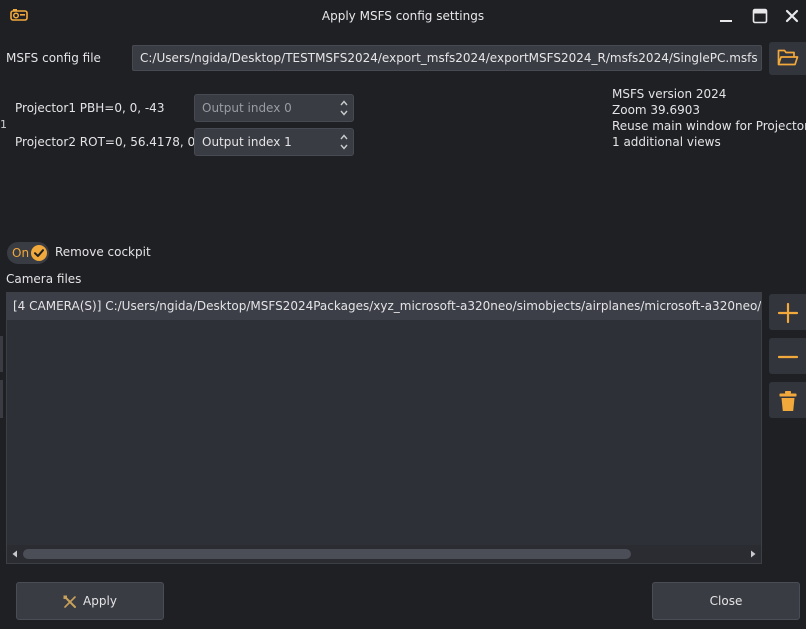  Describe the element at coordinates (709, 126) in the screenshot. I see `reuse-window-text: Reuse main window for Projector1` at that location.